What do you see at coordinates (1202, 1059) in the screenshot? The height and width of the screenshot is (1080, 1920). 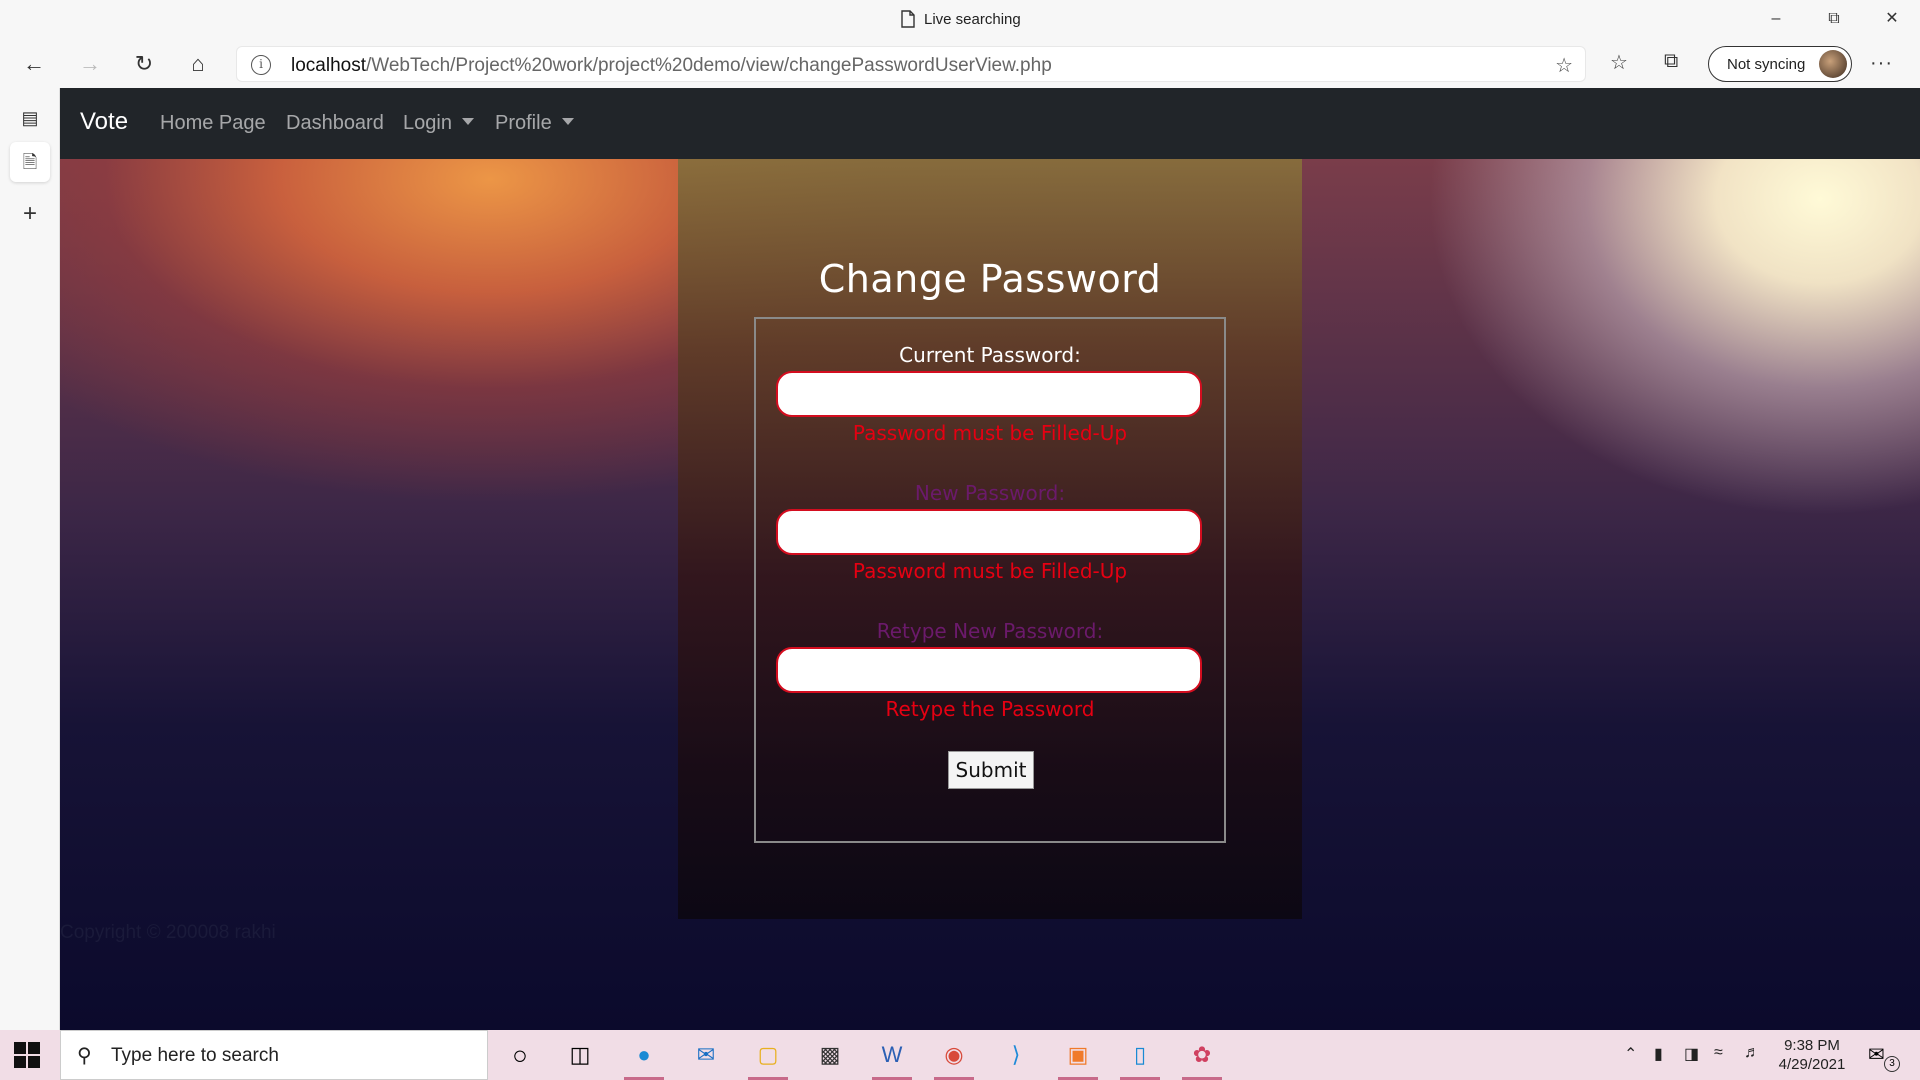 I see `snip-icon: ✿` at bounding box center [1202, 1059].